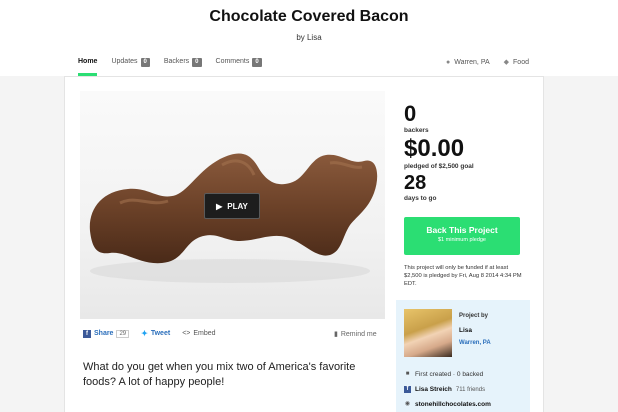 The width and height of the screenshot is (618, 412). What do you see at coordinates (145, 62) in the screenshot?
I see `updates-count-badge: 0` at bounding box center [145, 62].